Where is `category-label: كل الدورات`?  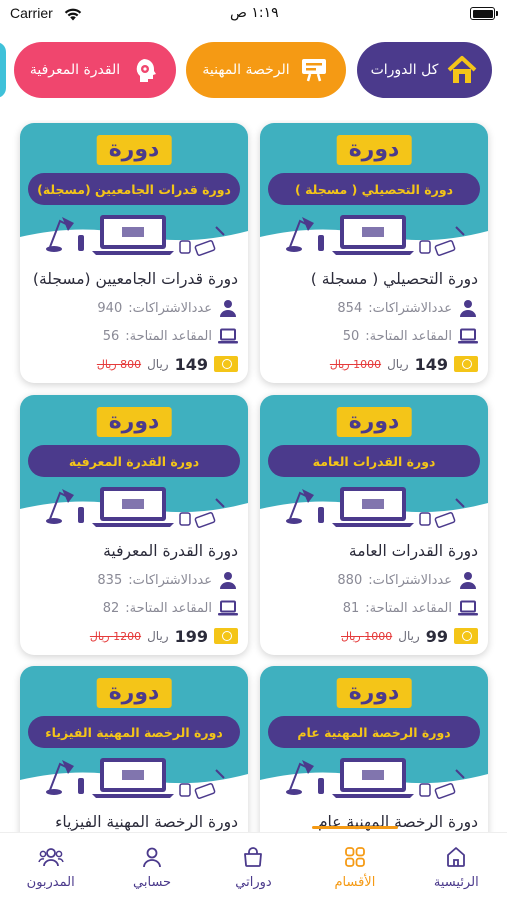
category-label: كل الدورات is located at coordinates (404, 70).